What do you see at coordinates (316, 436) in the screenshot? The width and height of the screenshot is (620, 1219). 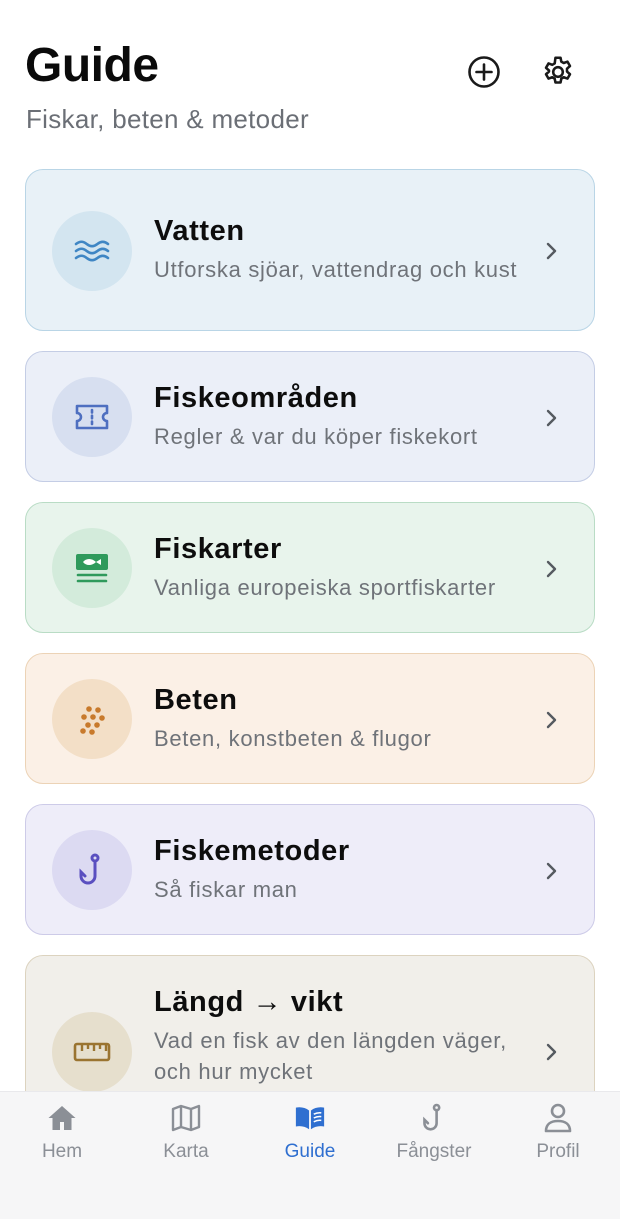 I see `card-description: Regler & var du köper fiskekort` at bounding box center [316, 436].